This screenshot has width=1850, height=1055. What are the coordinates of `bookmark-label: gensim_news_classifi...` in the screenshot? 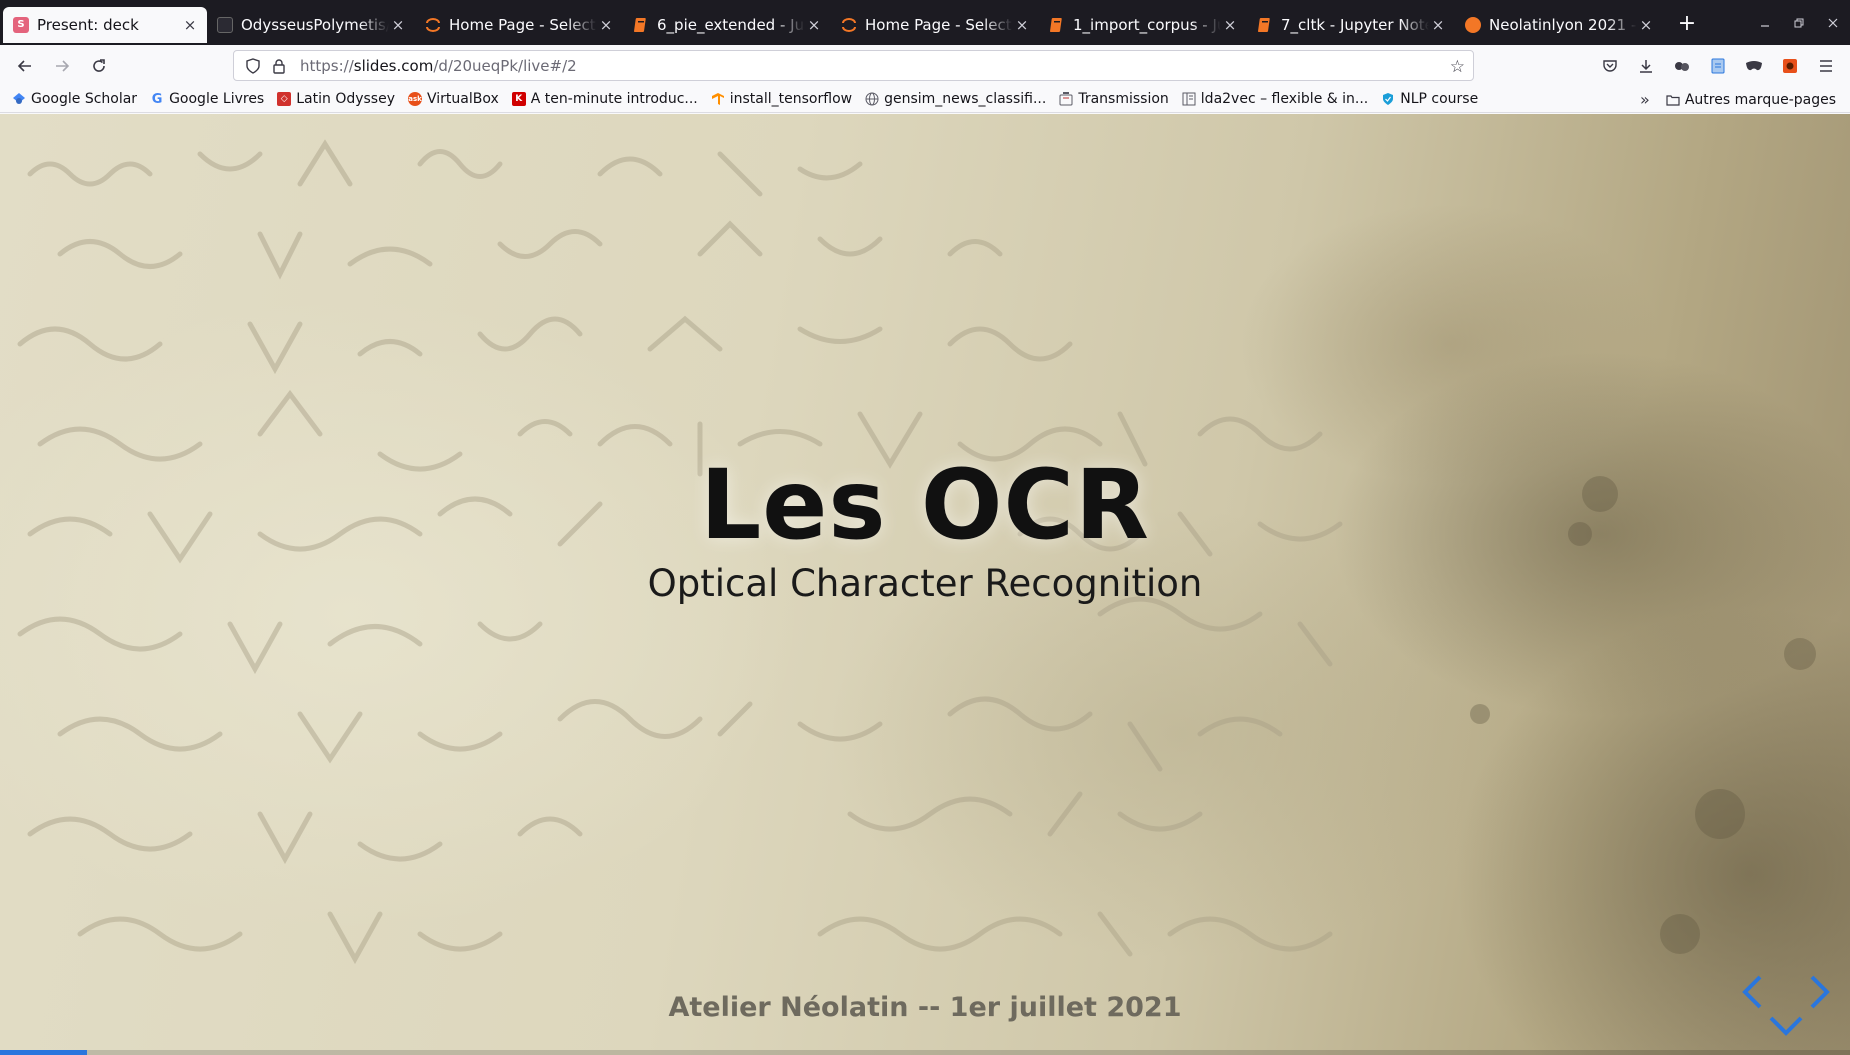 It's located at (965, 99).